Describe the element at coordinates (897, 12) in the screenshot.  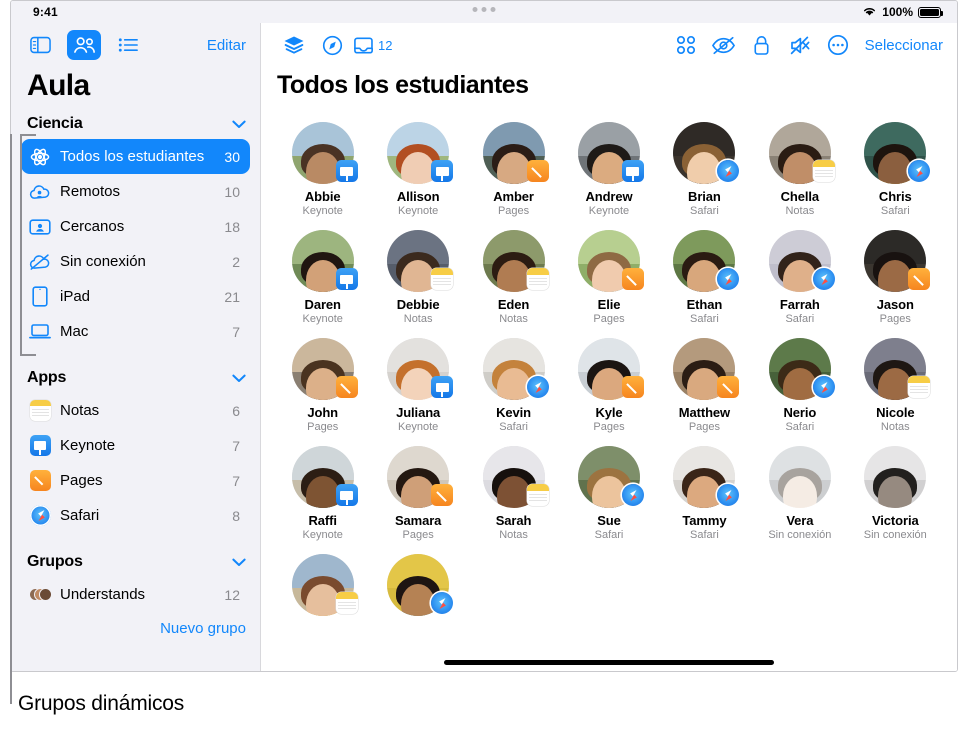
I see `battery-percent: 100%` at that location.